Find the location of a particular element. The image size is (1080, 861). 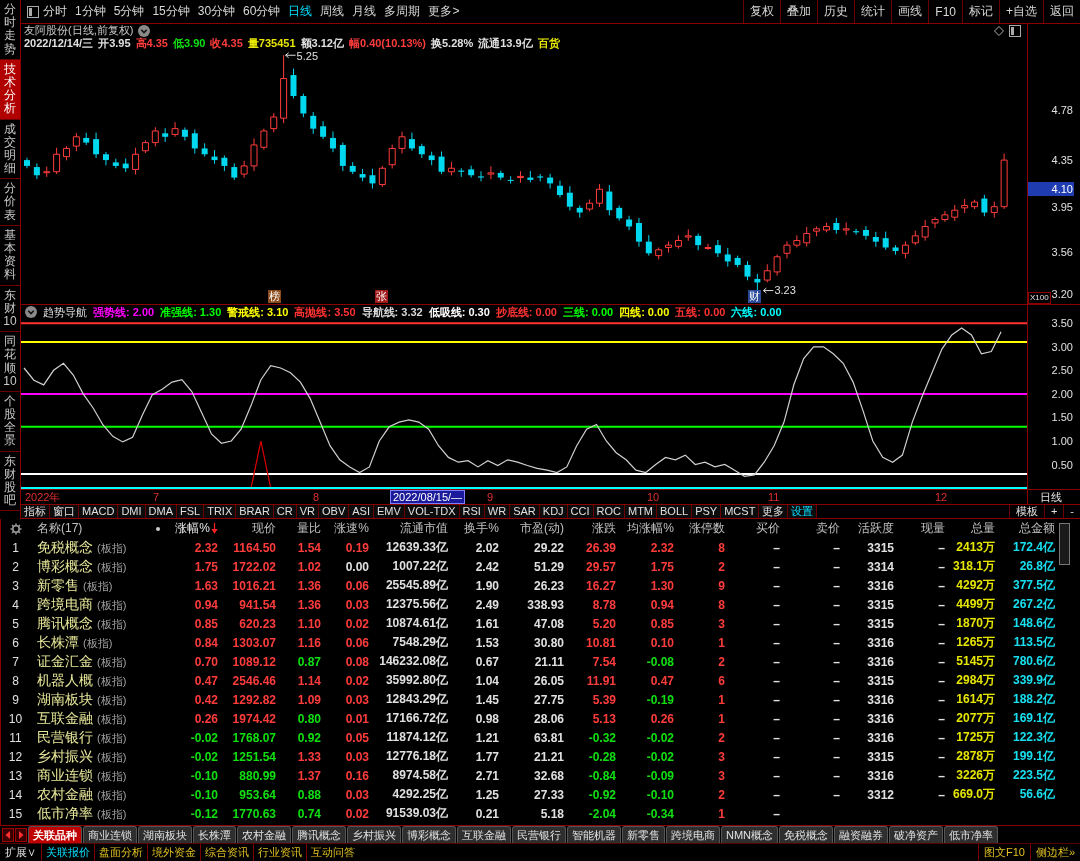

indicator-action-button: - is located at coordinates (1071, 511).